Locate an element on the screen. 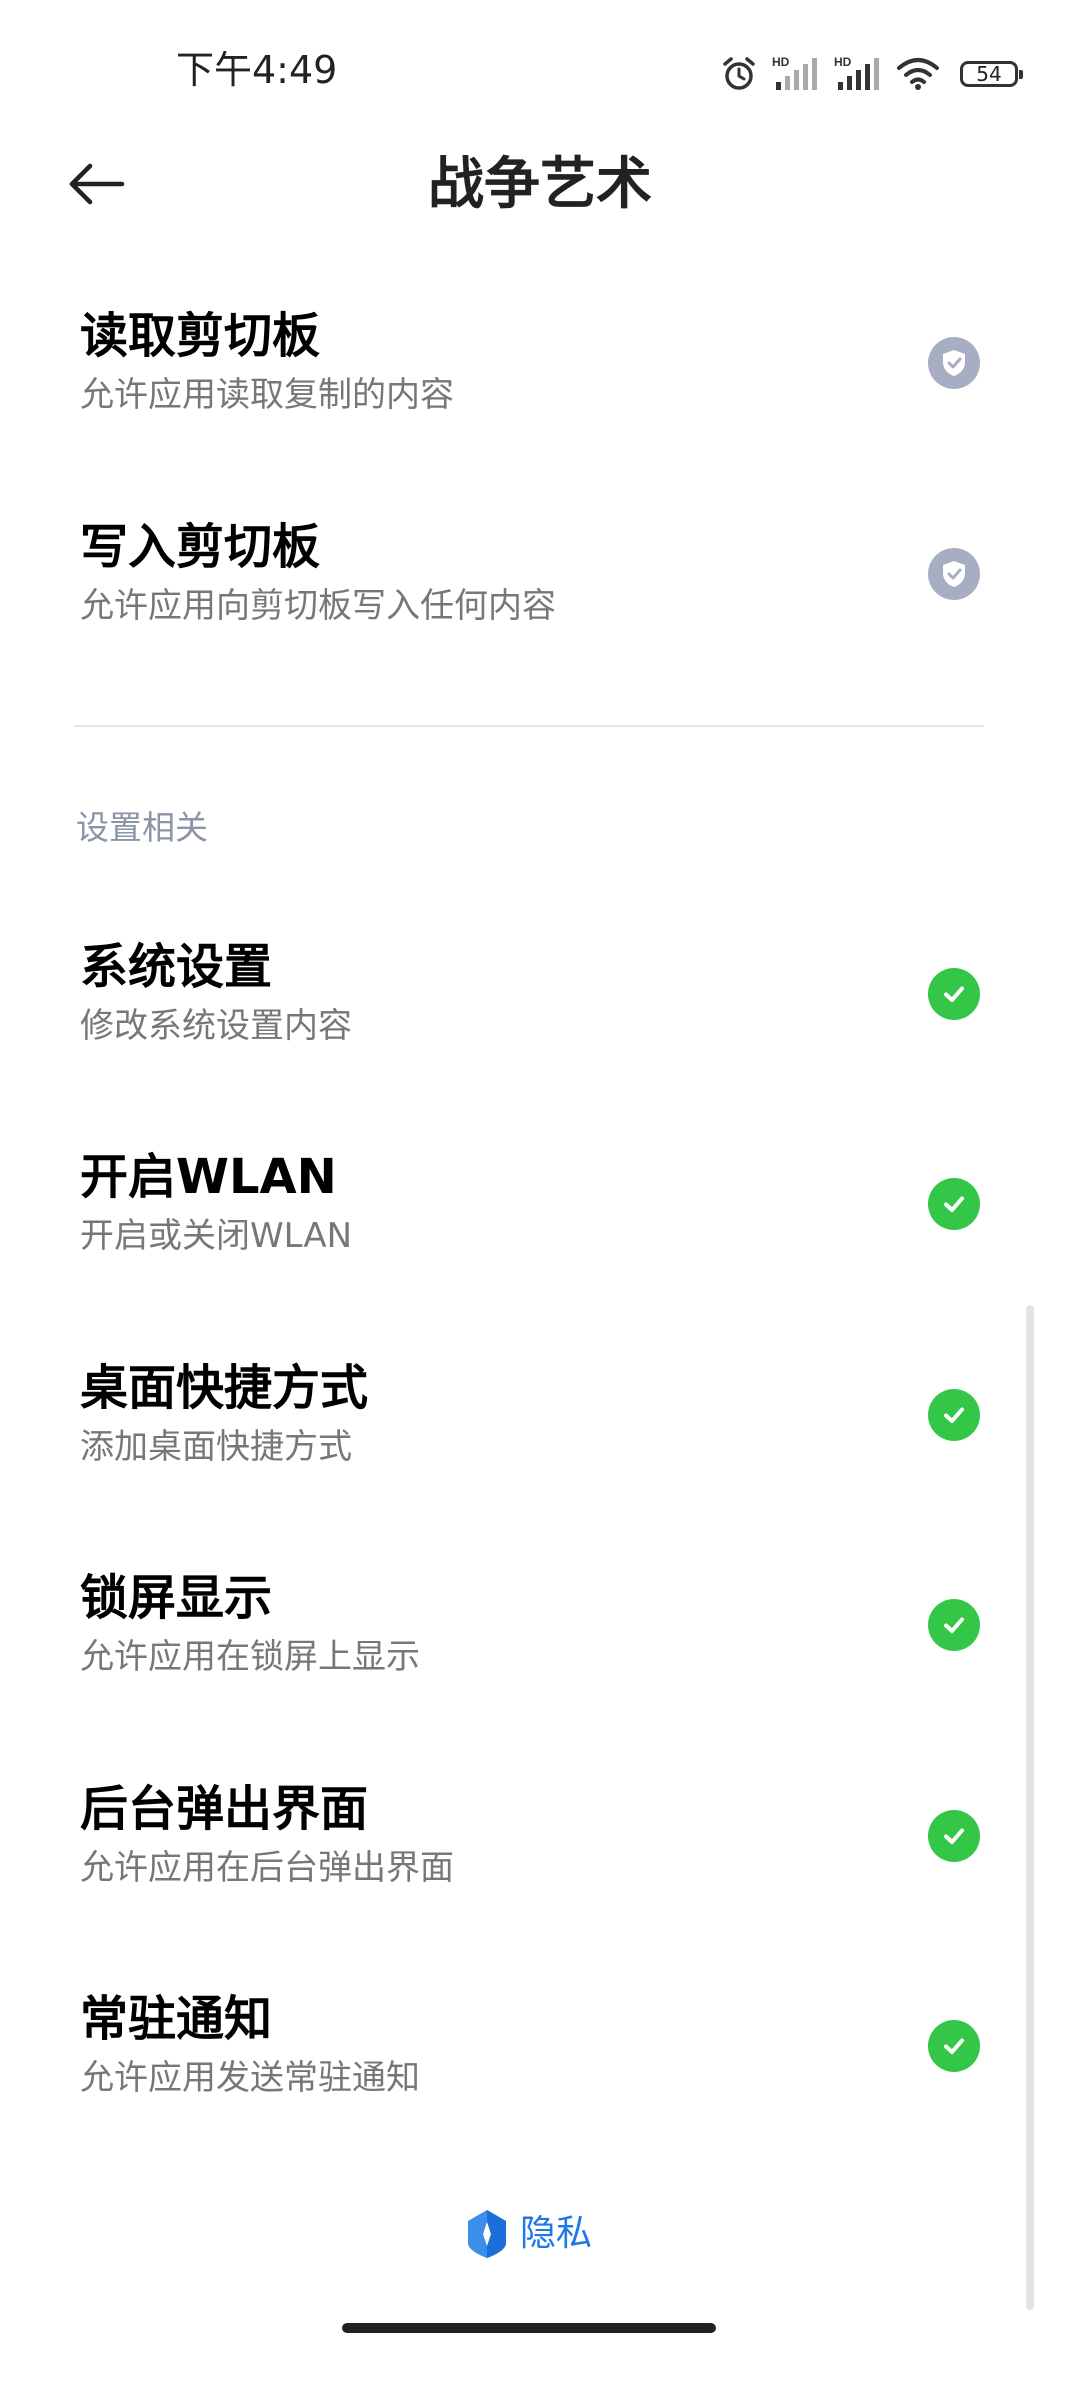 The height and width of the screenshot is (2400, 1080). section-divider is located at coordinates (529, 726).